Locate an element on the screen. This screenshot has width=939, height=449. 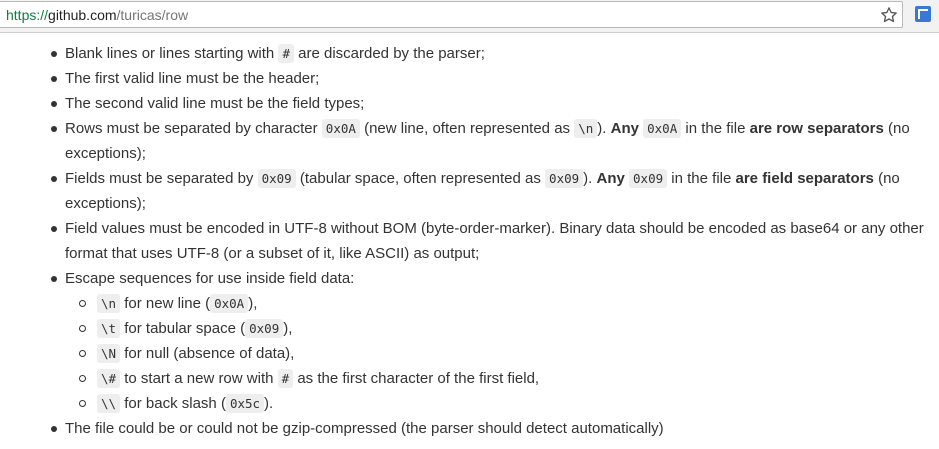
inline-code: \\ is located at coordinates (109, 403).